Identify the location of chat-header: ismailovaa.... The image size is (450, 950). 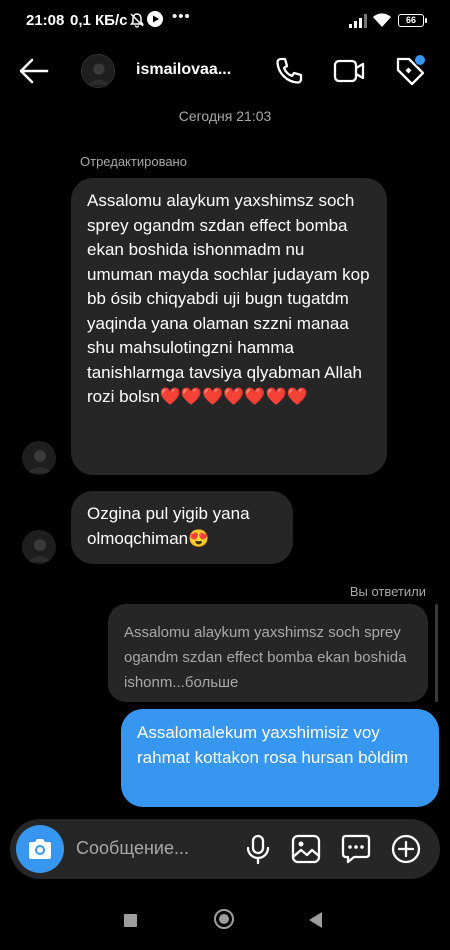
(225, 71).